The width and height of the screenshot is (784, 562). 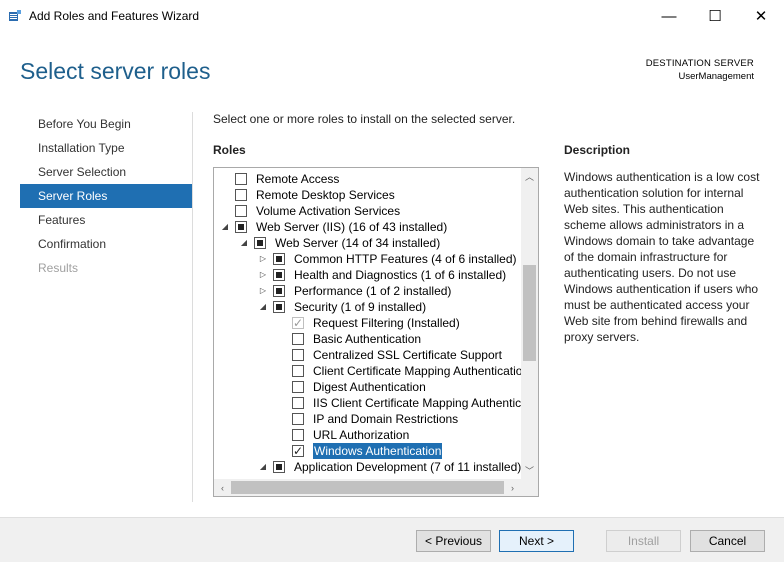 I want to click on tree-row: Remote Desktop Services, so click(x=367, y=195).